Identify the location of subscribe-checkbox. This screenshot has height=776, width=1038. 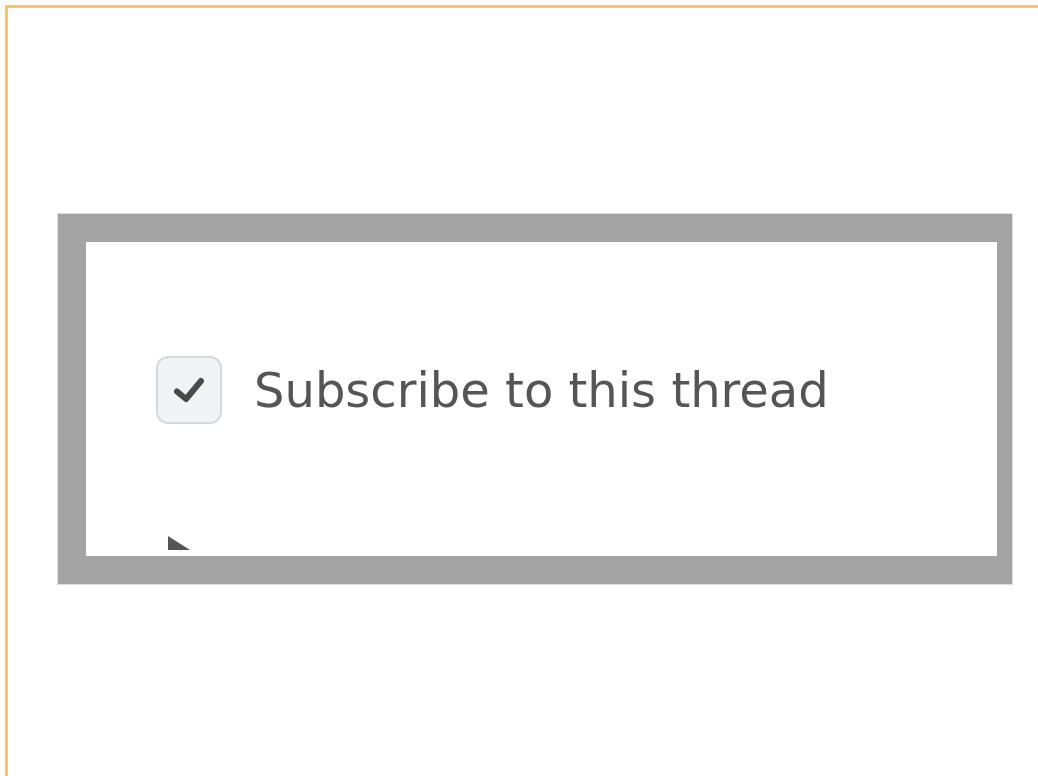
(189, 390).